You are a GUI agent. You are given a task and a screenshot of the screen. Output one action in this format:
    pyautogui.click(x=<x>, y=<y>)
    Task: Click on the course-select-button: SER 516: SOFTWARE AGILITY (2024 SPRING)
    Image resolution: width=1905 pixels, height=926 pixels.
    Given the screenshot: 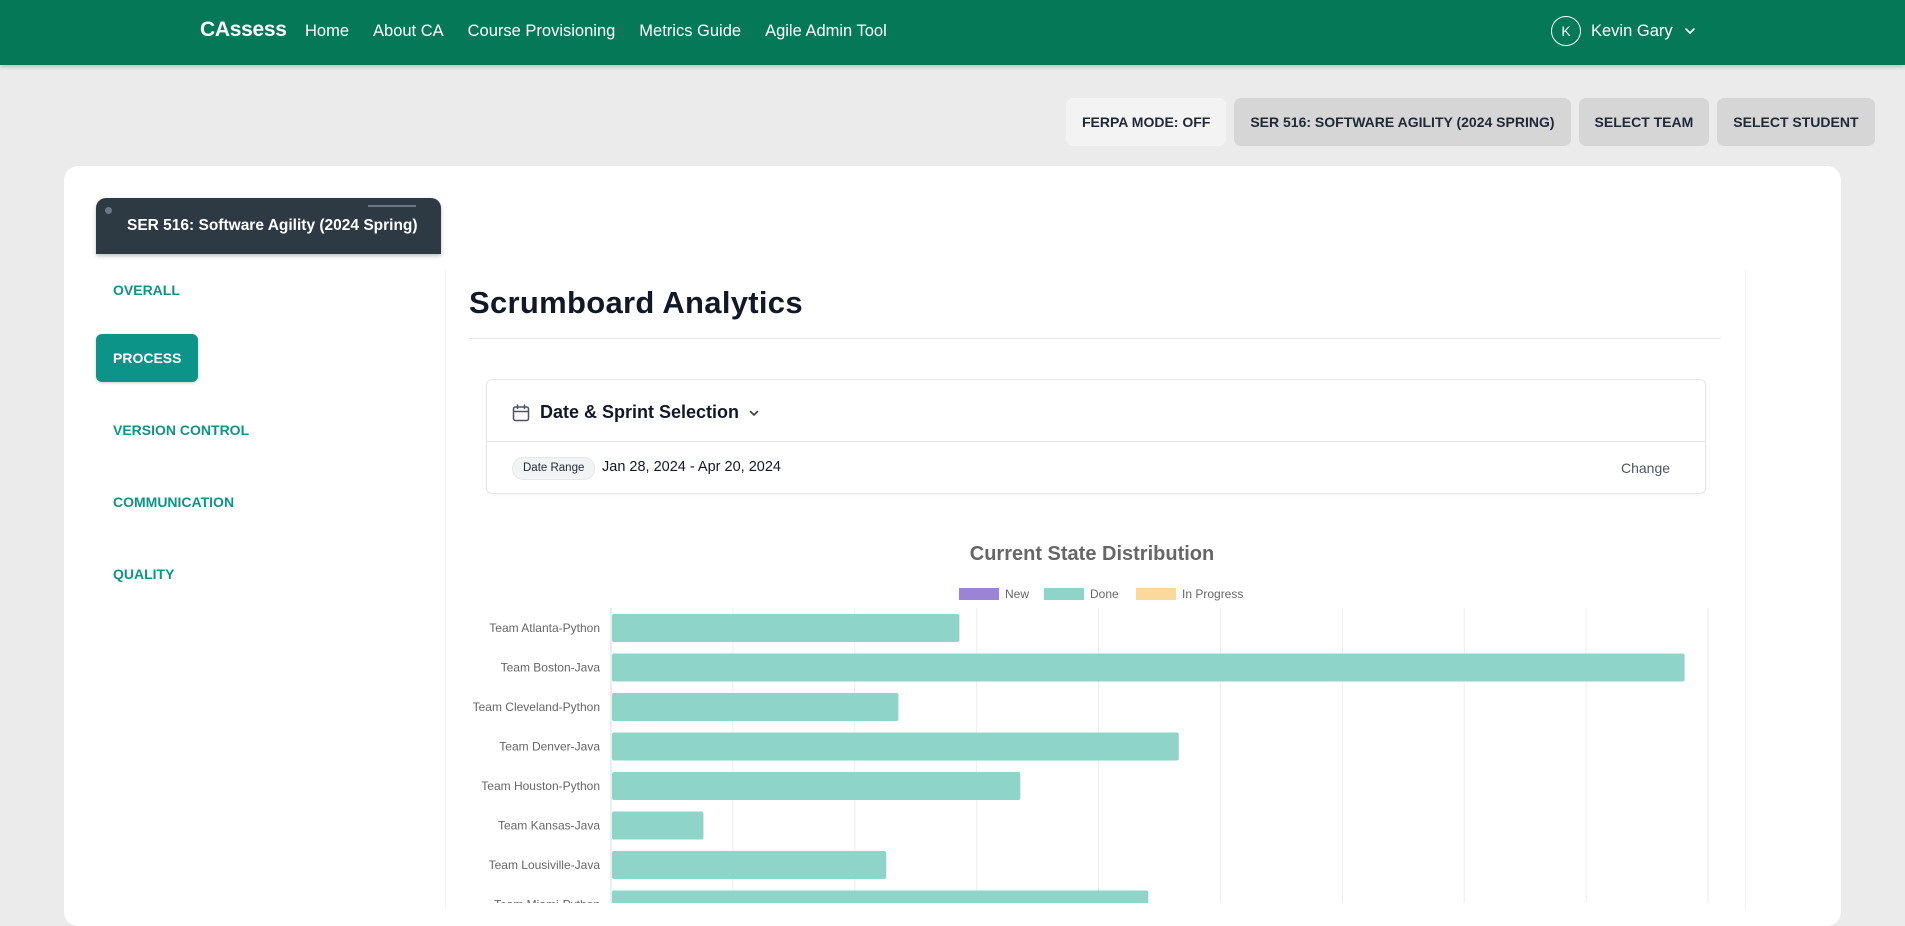 What is the action you would take?
    pyautogui.click(x=1402, y=122)
    